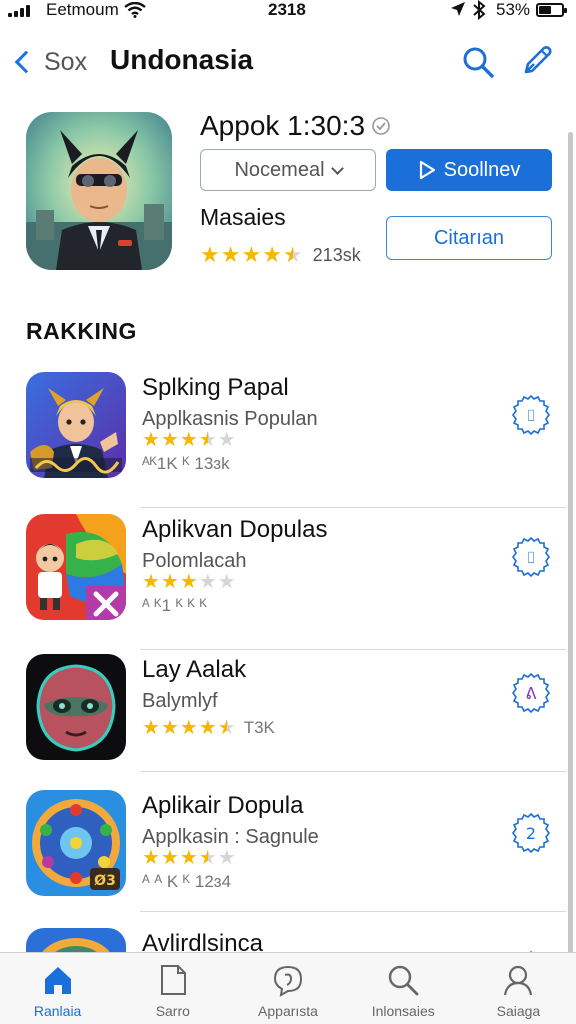  Describe the element at coordinates (194, 561) in the screenshot. I see `app-subtitle: Polomlacah` at that location.